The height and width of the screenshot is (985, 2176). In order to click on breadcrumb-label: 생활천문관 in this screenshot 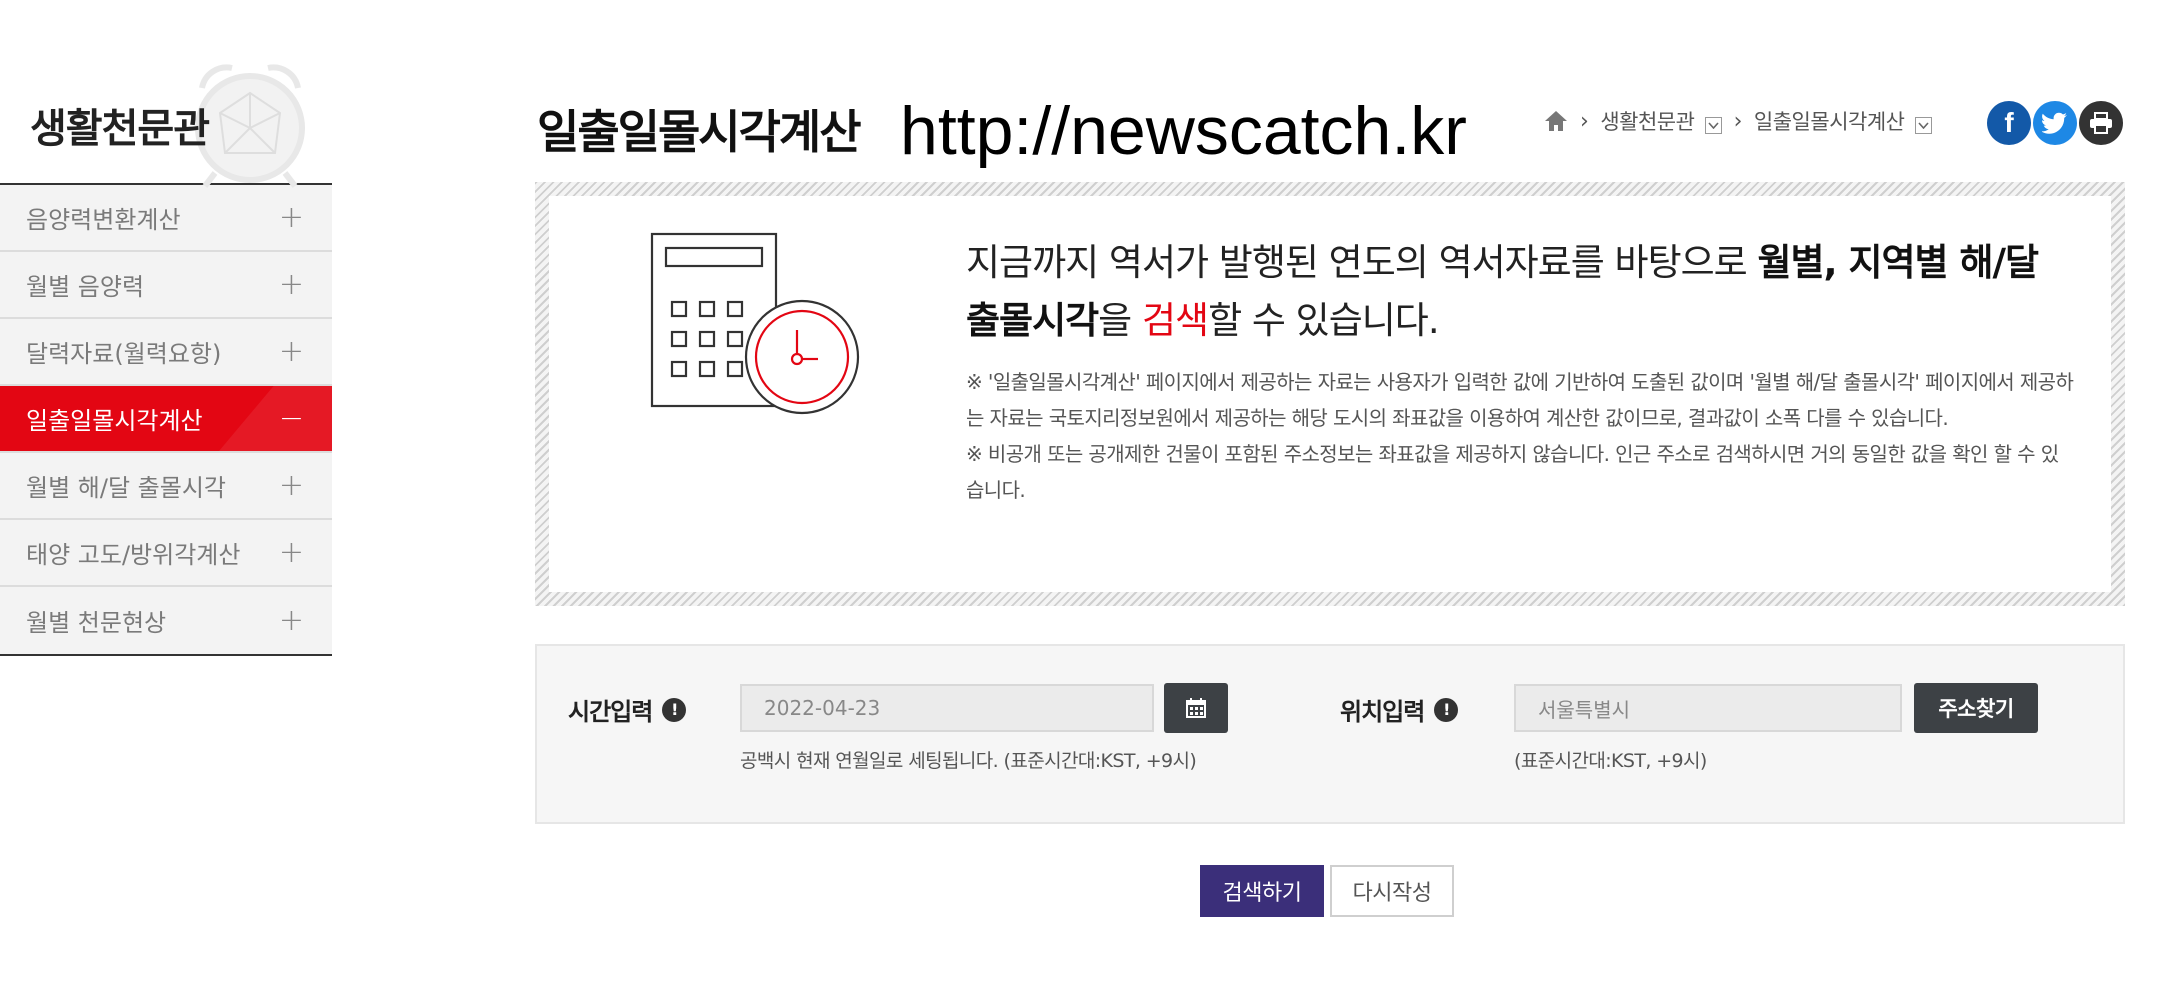, I will do `click(1647, 122)`.